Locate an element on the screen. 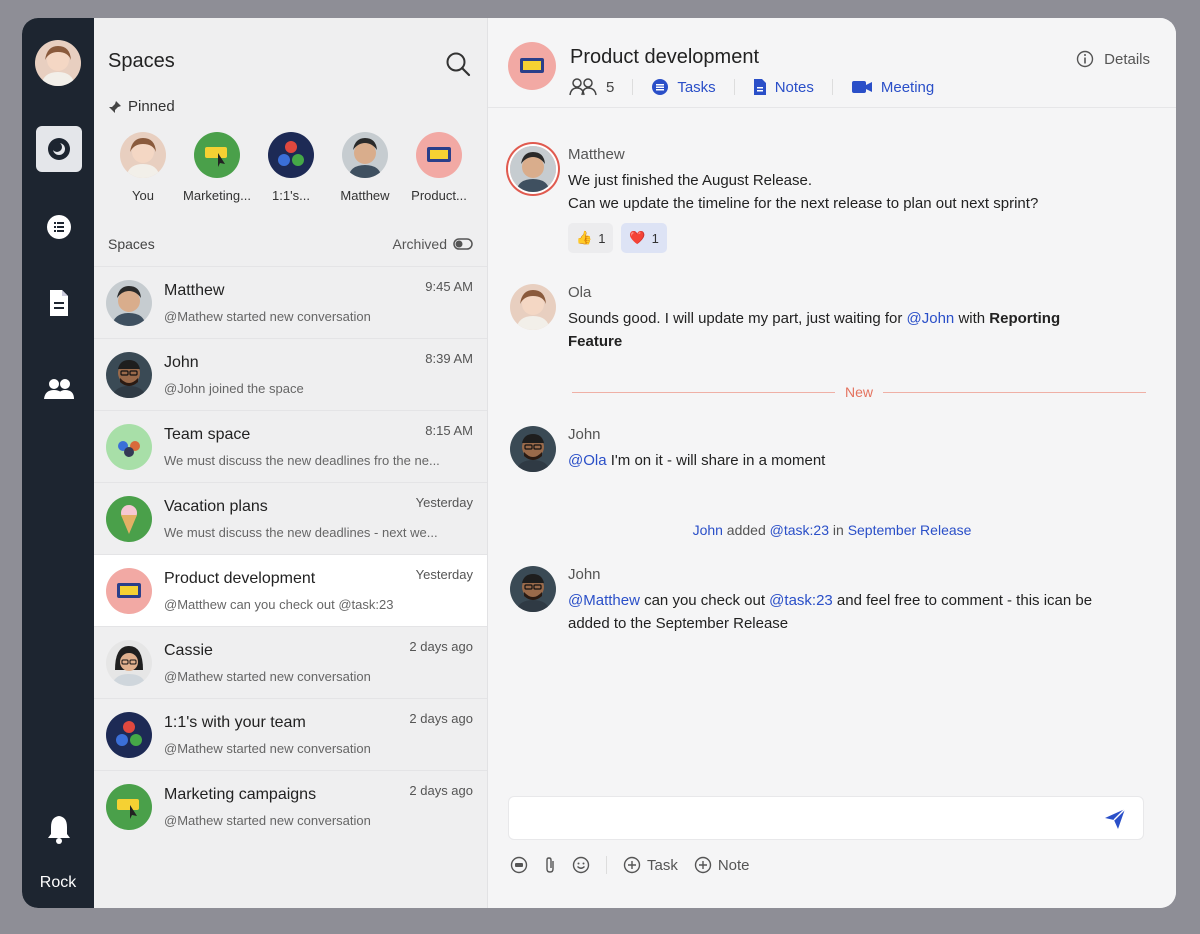 The height and width of the screenshot is (934, 1200). archived-toggle: Archived is located at coordinates (433, 244).